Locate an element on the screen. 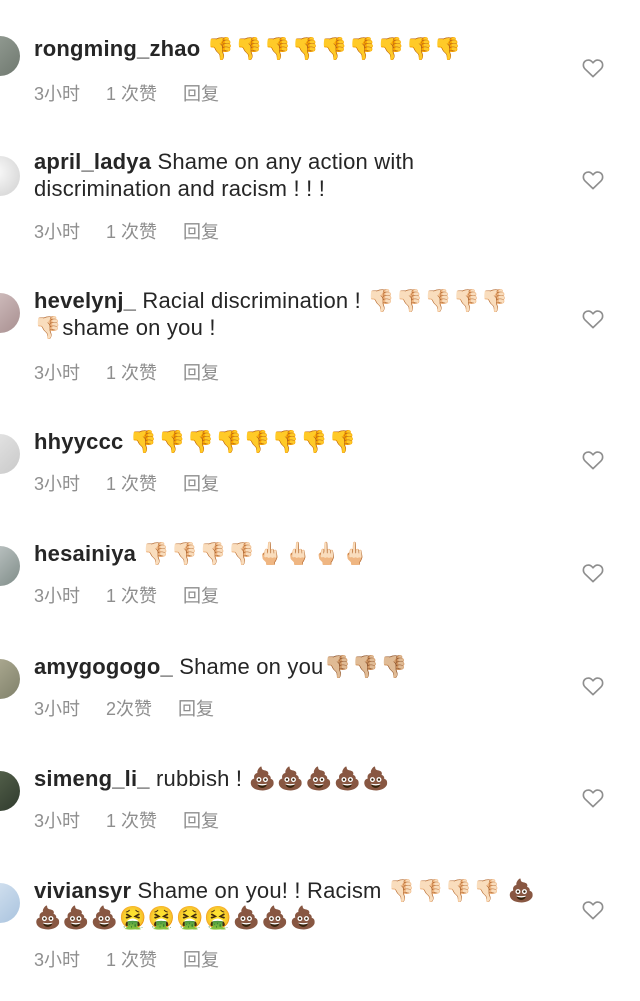 The height and width of the screenshot is (1001, 640). comment-text: hhyyccc 👎👎👎👎👎👎👎👎 is located at coordinates (294, 441).